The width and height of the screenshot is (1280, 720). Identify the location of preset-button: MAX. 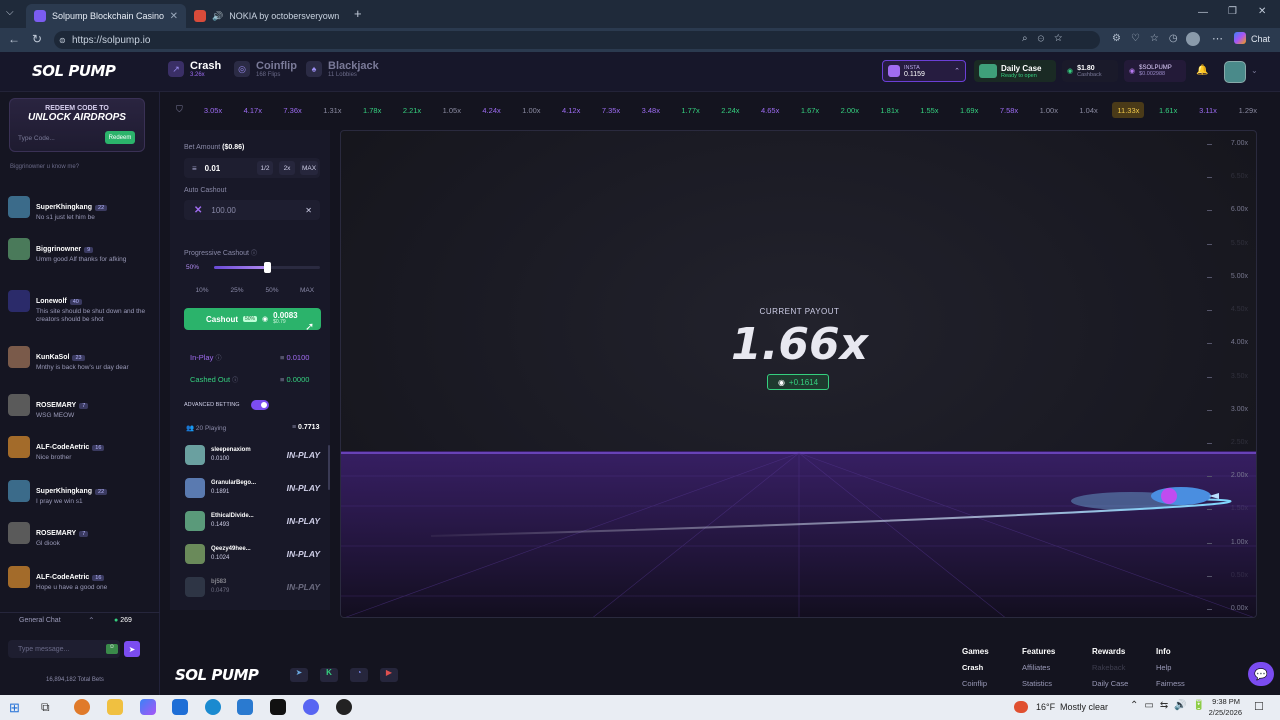
(307, 290).